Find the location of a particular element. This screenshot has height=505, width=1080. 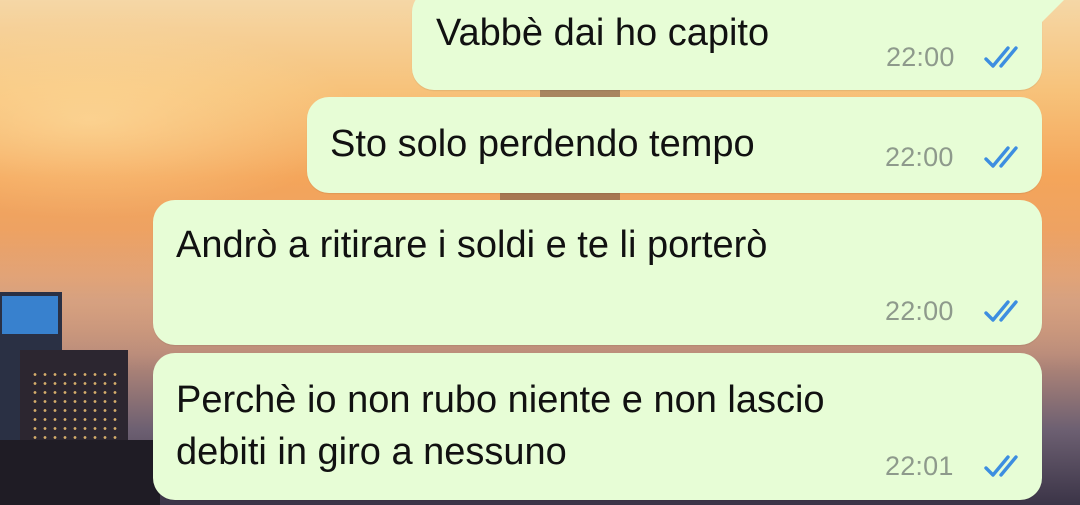

message-bubble-outgoing: Vabbè dai ho capito 22:00 is located at coordinates (727, 45).